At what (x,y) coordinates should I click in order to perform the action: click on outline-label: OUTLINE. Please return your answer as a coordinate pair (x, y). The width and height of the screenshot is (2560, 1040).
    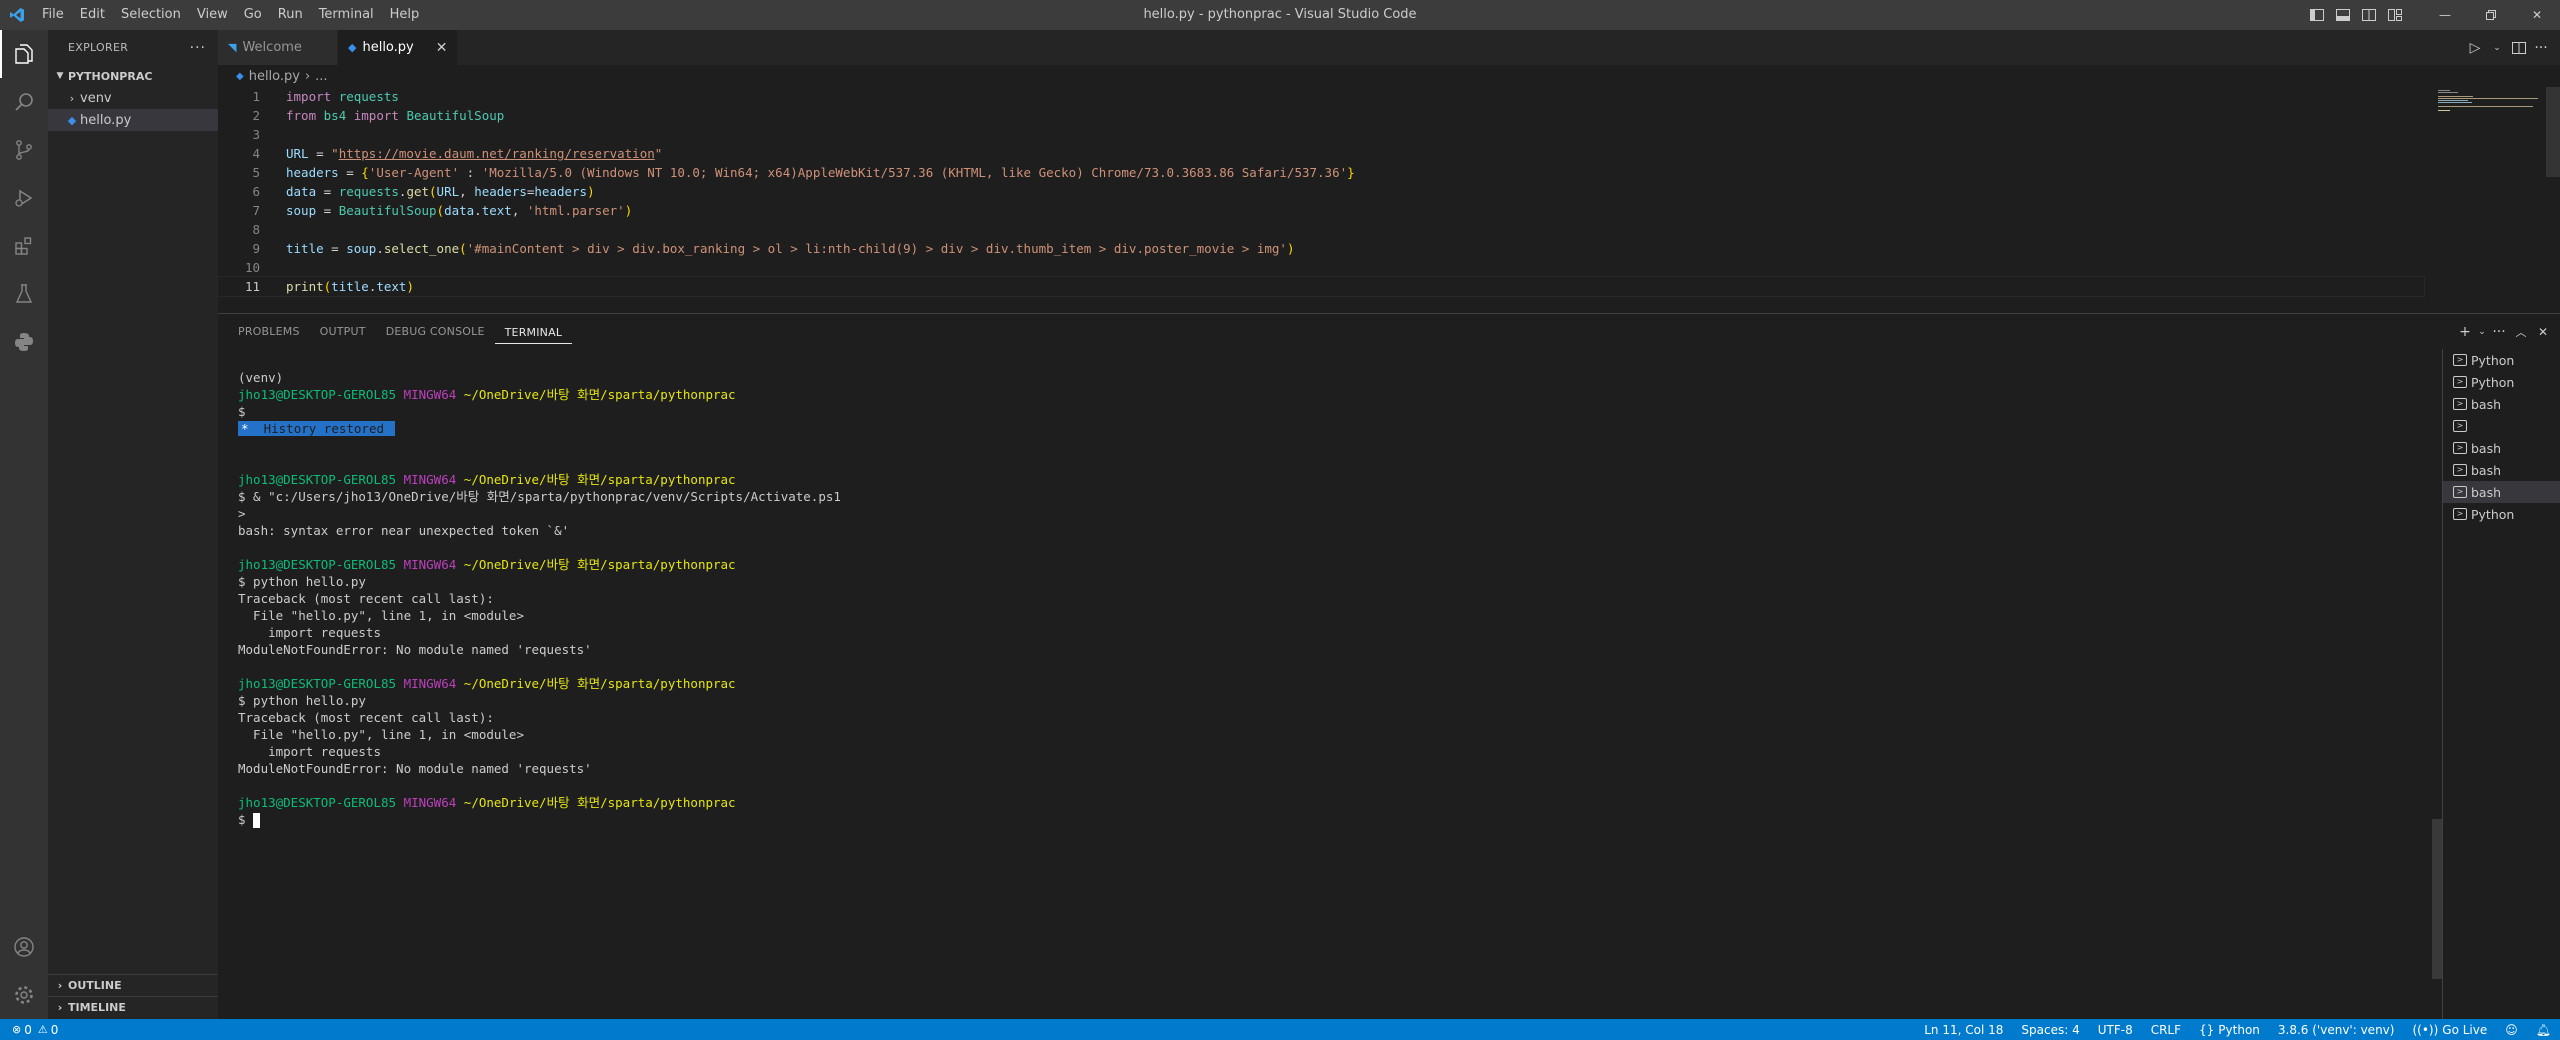
    Looking at the image, I should click on (95, 985).